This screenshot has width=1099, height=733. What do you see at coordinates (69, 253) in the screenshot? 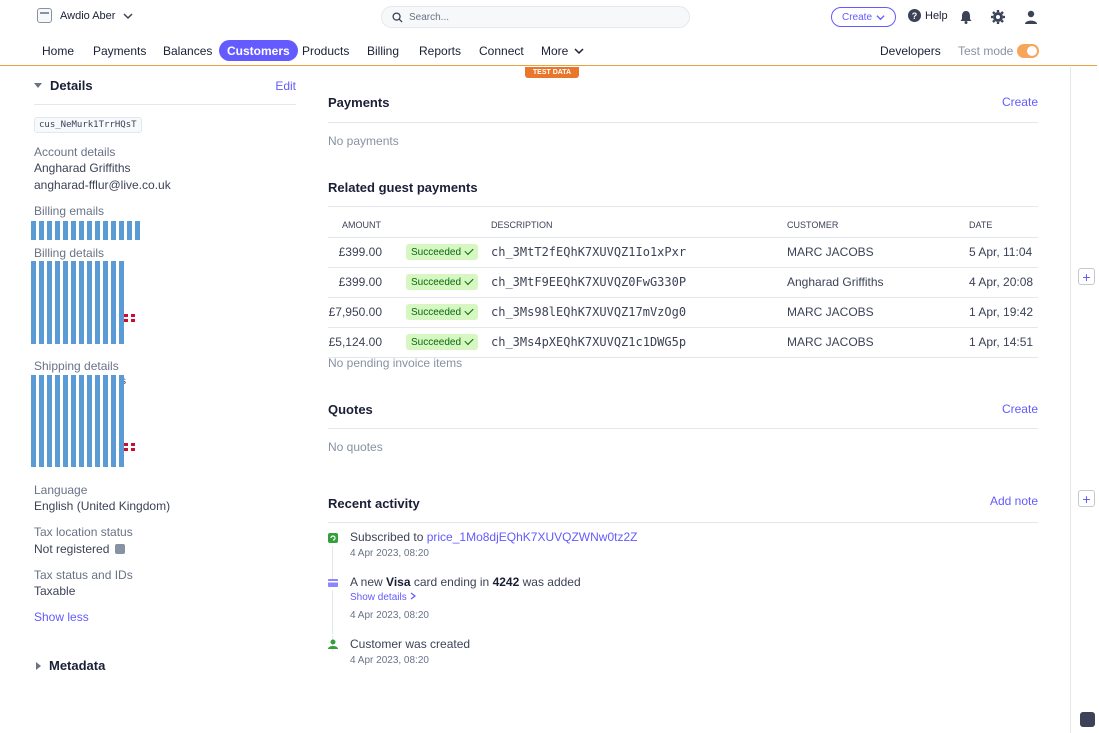
I see `billing-details-label: Billing details` at bounding box center [69, 253].